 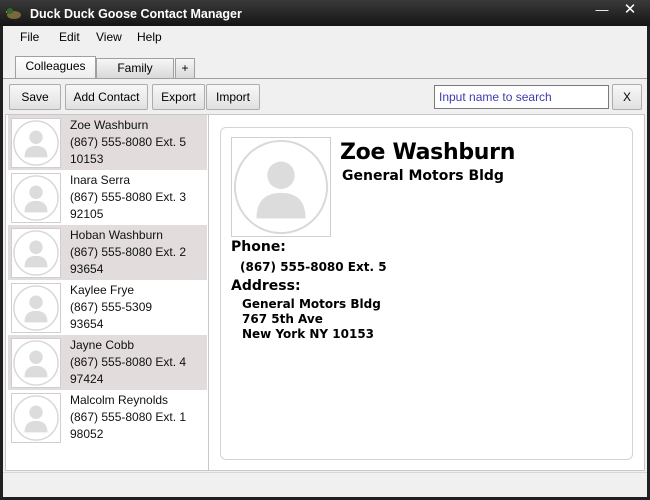 What do you see at coordinates (266, 286) in the screenshot?
I see `address-label: Address:` at bounding box center [266, 286].